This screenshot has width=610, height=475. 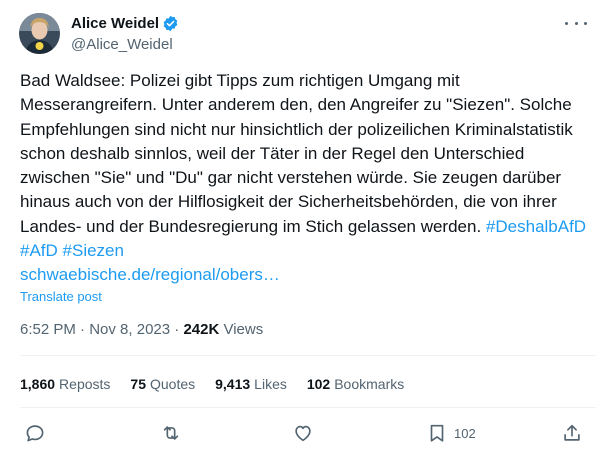 What do you see at coordinates (233, 384) in the screenshot?
I see `likes-count: 9,413` at bounding box center [233, 384].